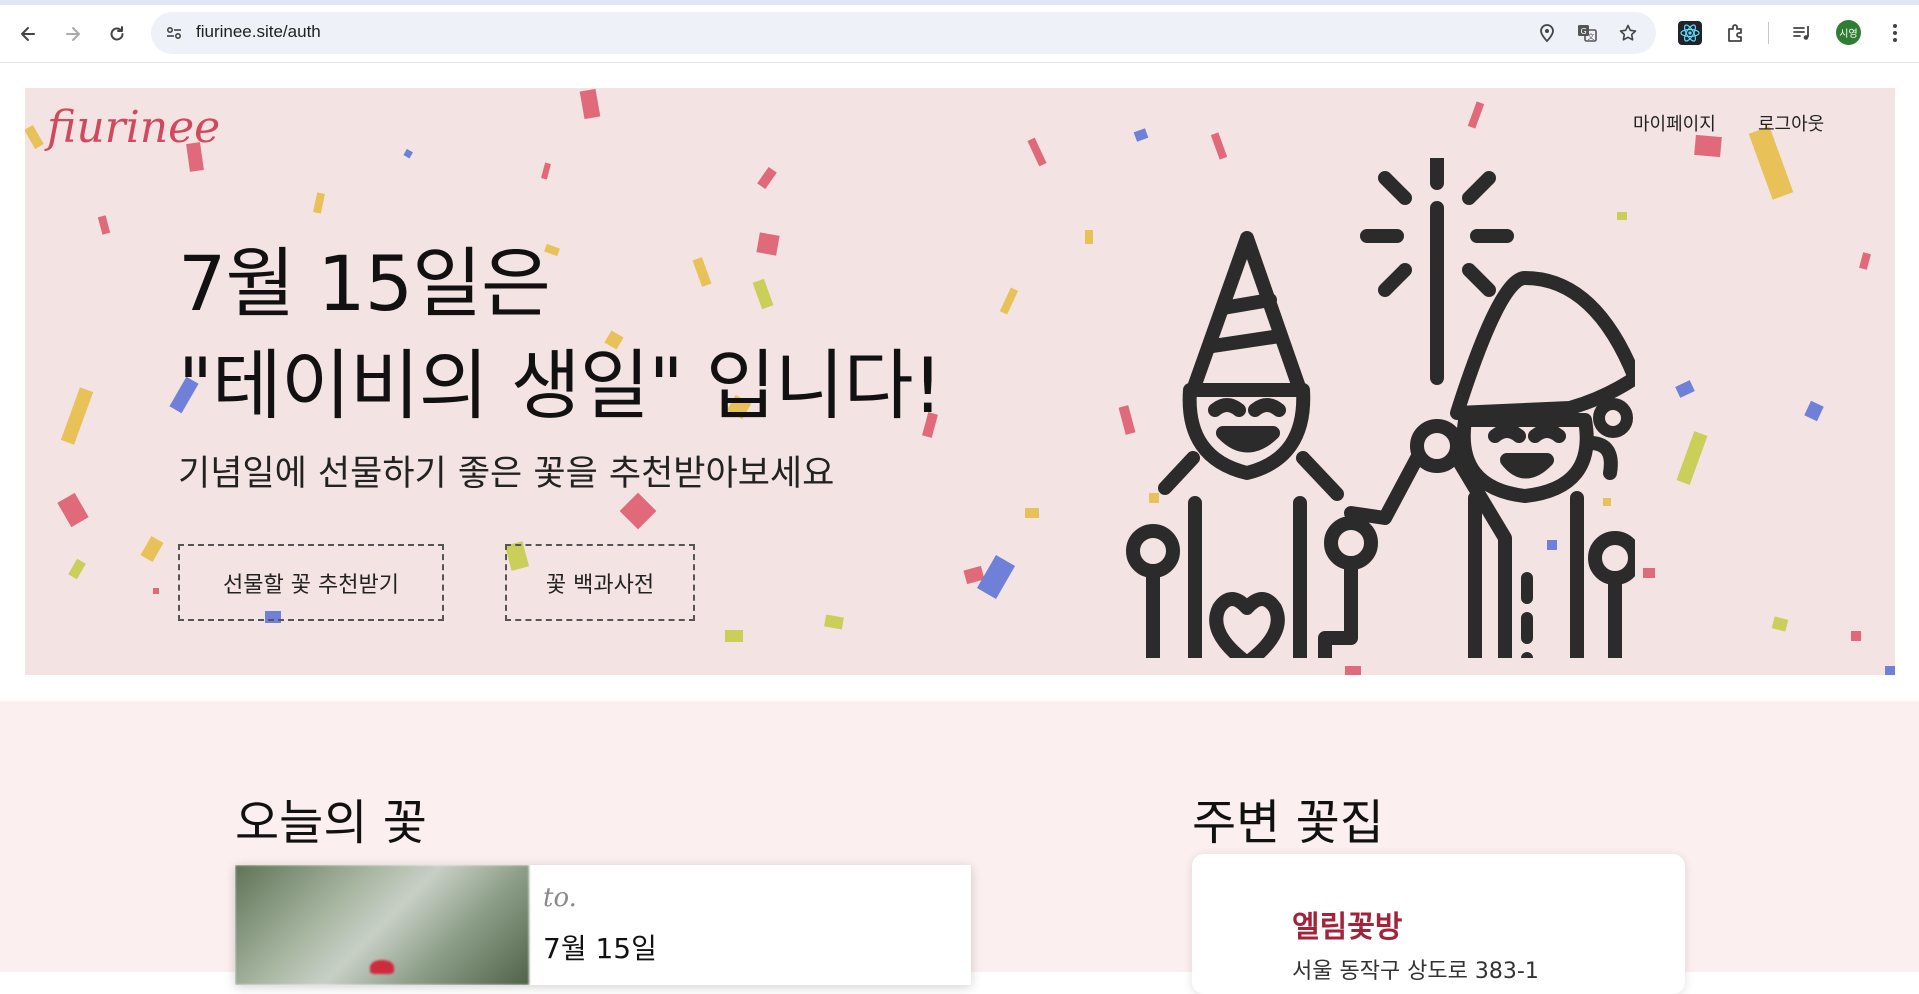 Image resolution: width=1919 pixels, height=994 pixels. I want to click on nearby-shops-title: 주변 꽃집, so click(1288, 823).